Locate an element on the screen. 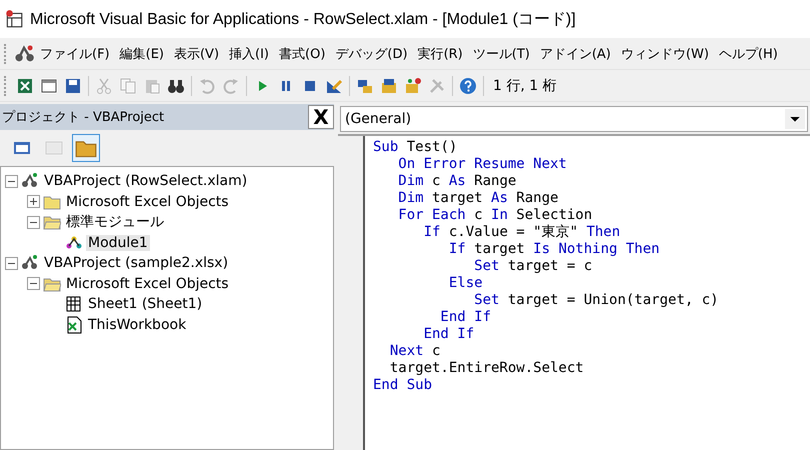  tree-item: VBAProject (RowSelect.xlam) is located at coordinates (146, 181).